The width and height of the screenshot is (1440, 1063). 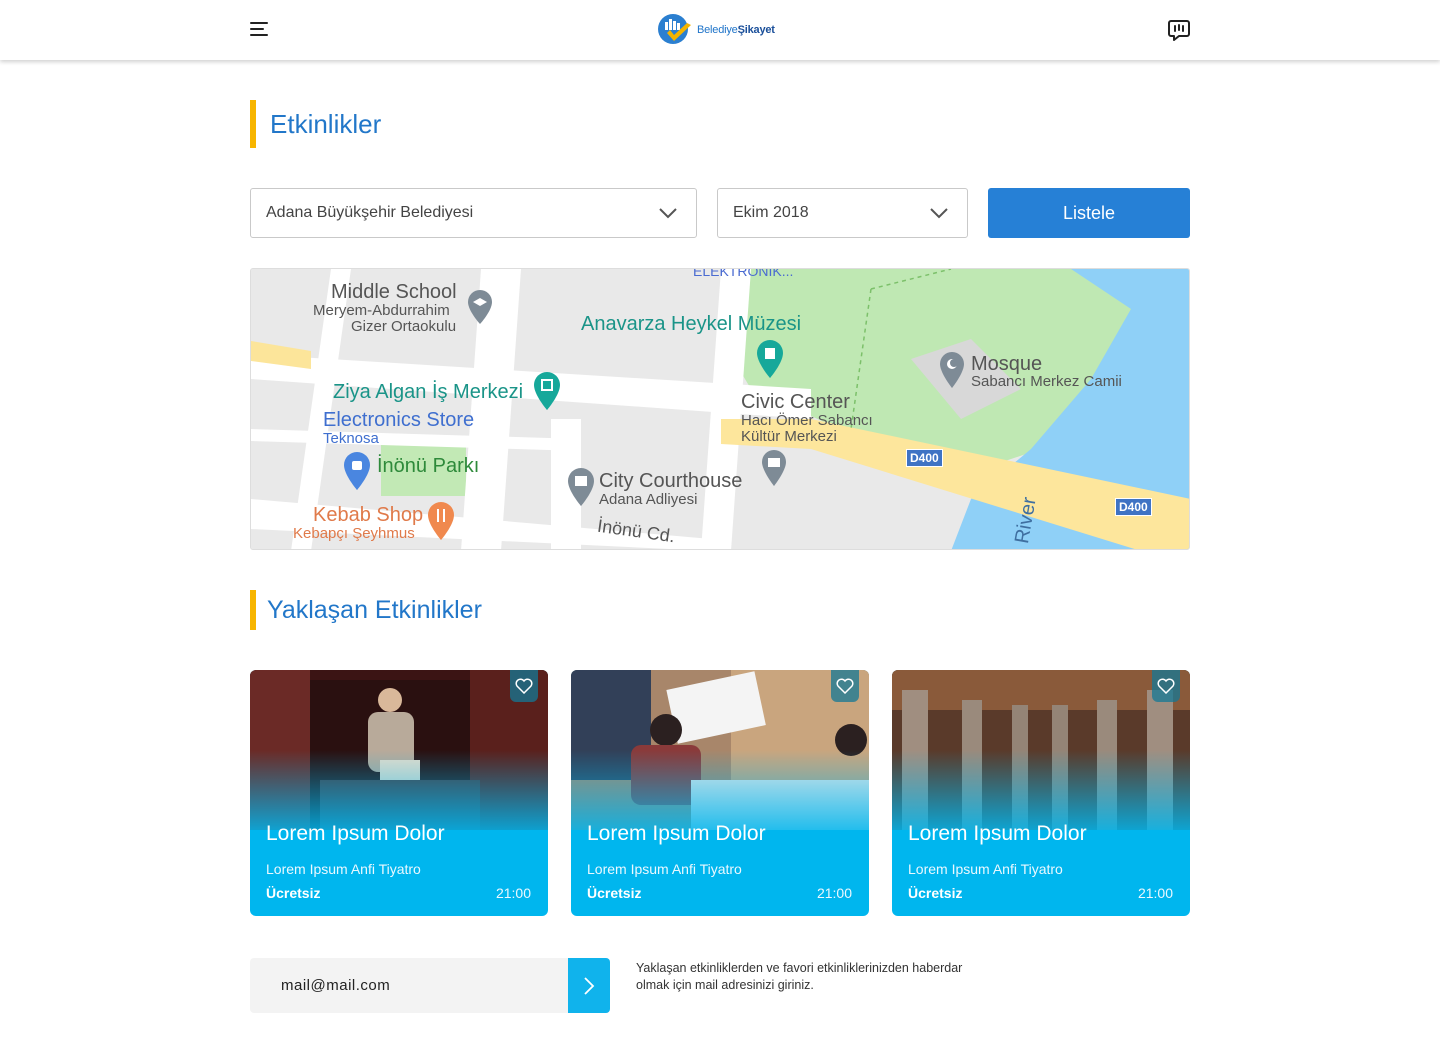 I want to click on map-label-museum: Anavarza Heykel Müzesi, so click(x=691, y=324).